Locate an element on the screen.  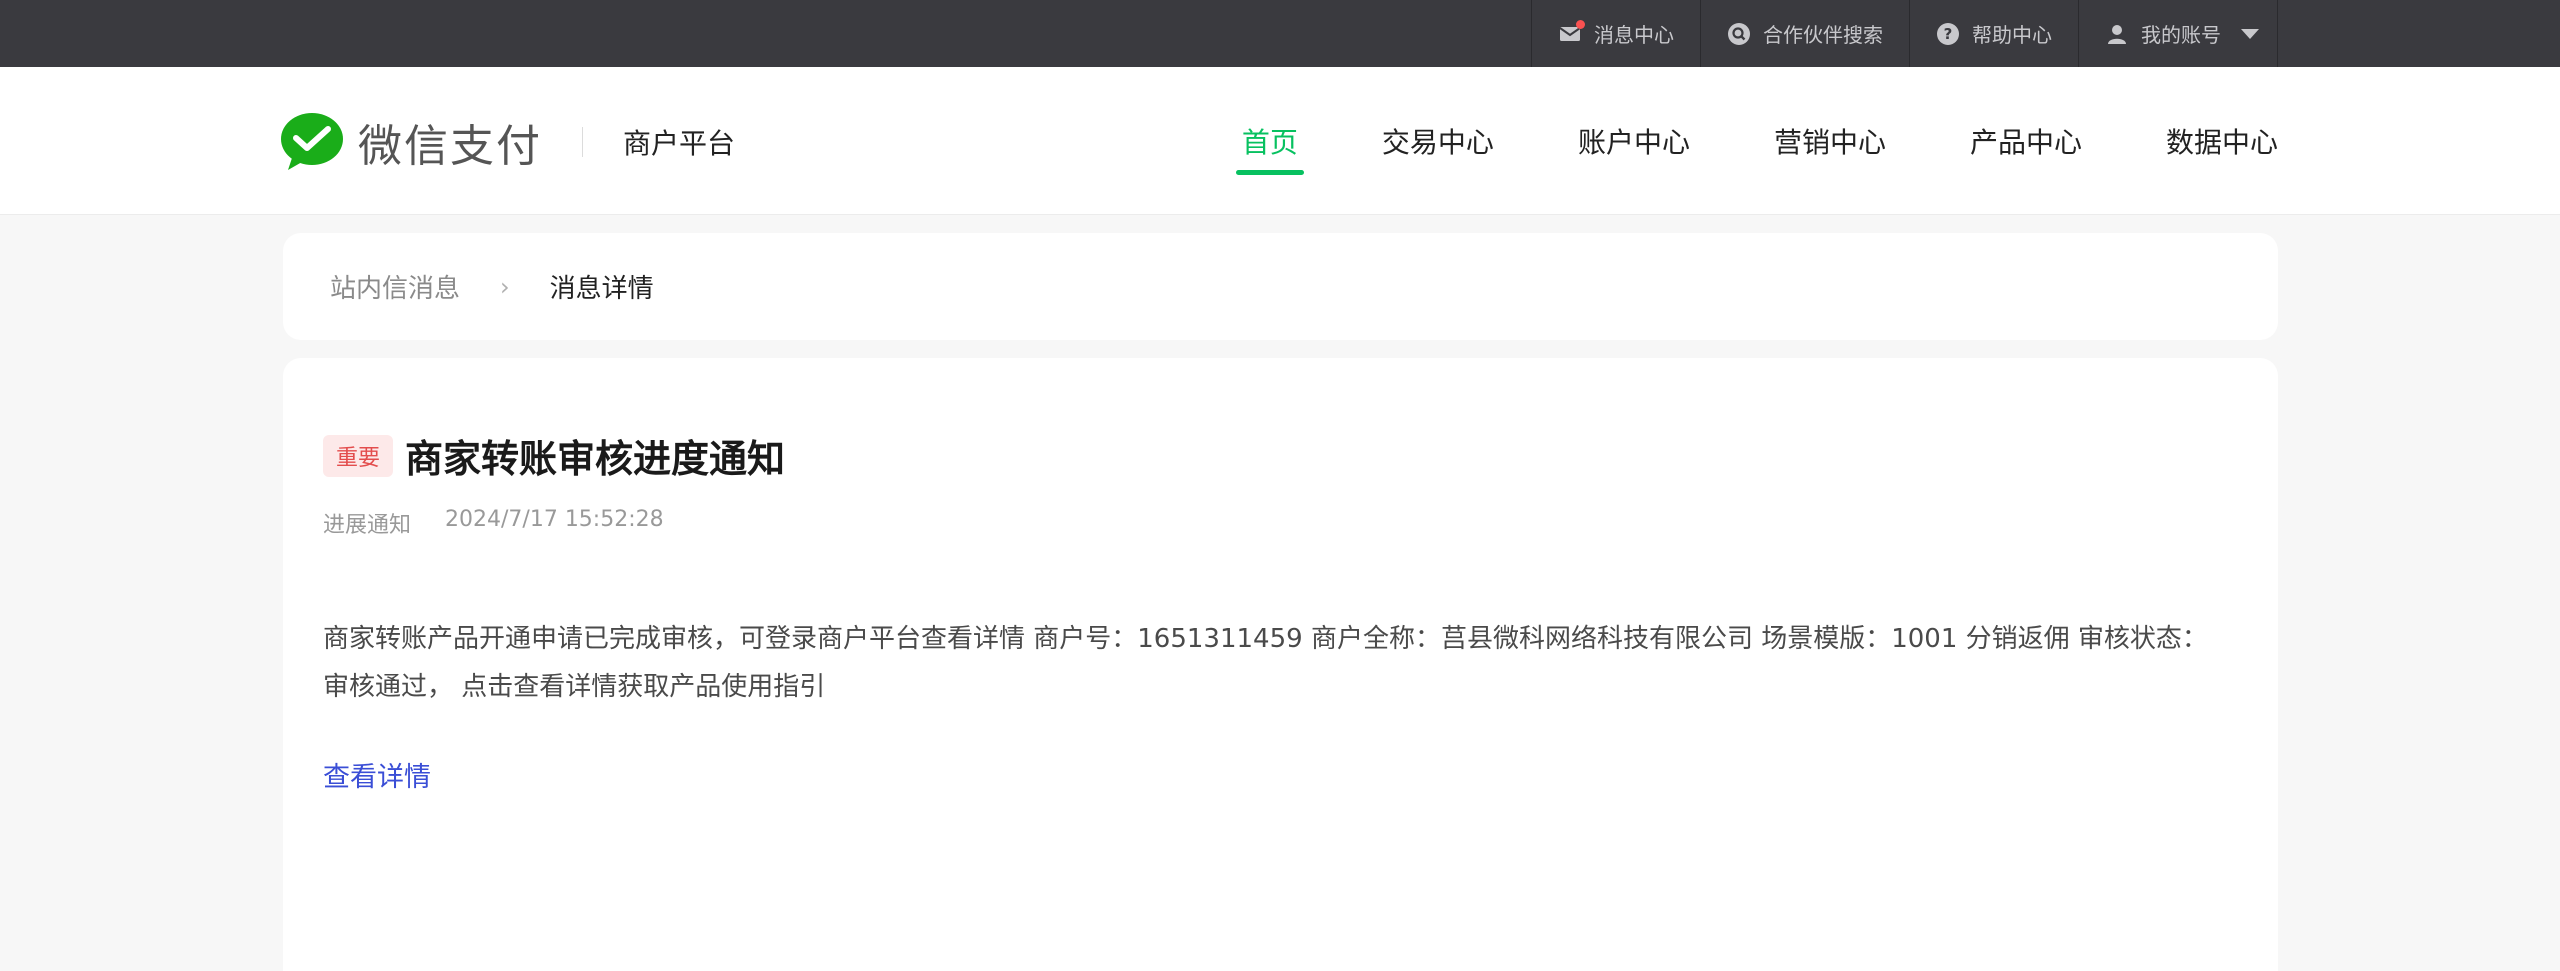
user-icon is located at coordinates (2117, 34).